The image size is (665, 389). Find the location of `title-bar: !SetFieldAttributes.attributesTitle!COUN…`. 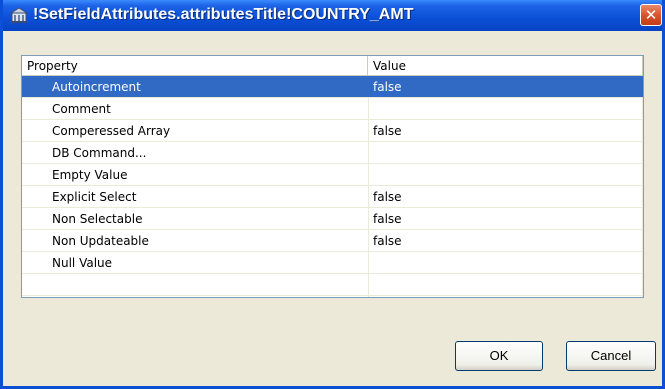

title-bar: !SetFieldAttributes.attributesTitle!COUN… is located at coordinates (332, 15).